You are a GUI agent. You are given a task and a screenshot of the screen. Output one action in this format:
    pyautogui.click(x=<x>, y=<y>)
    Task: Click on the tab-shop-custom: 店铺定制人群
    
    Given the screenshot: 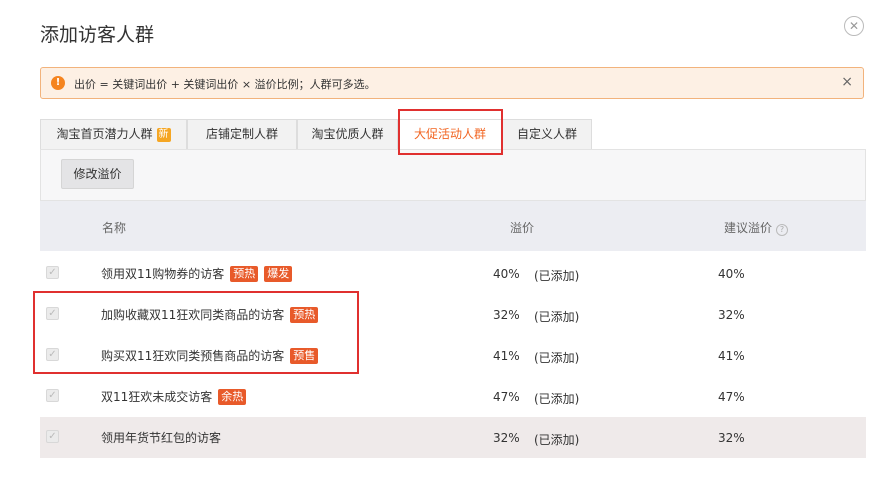 What is the action you would take?
    pyautogui.click(x=242, y=134)
    